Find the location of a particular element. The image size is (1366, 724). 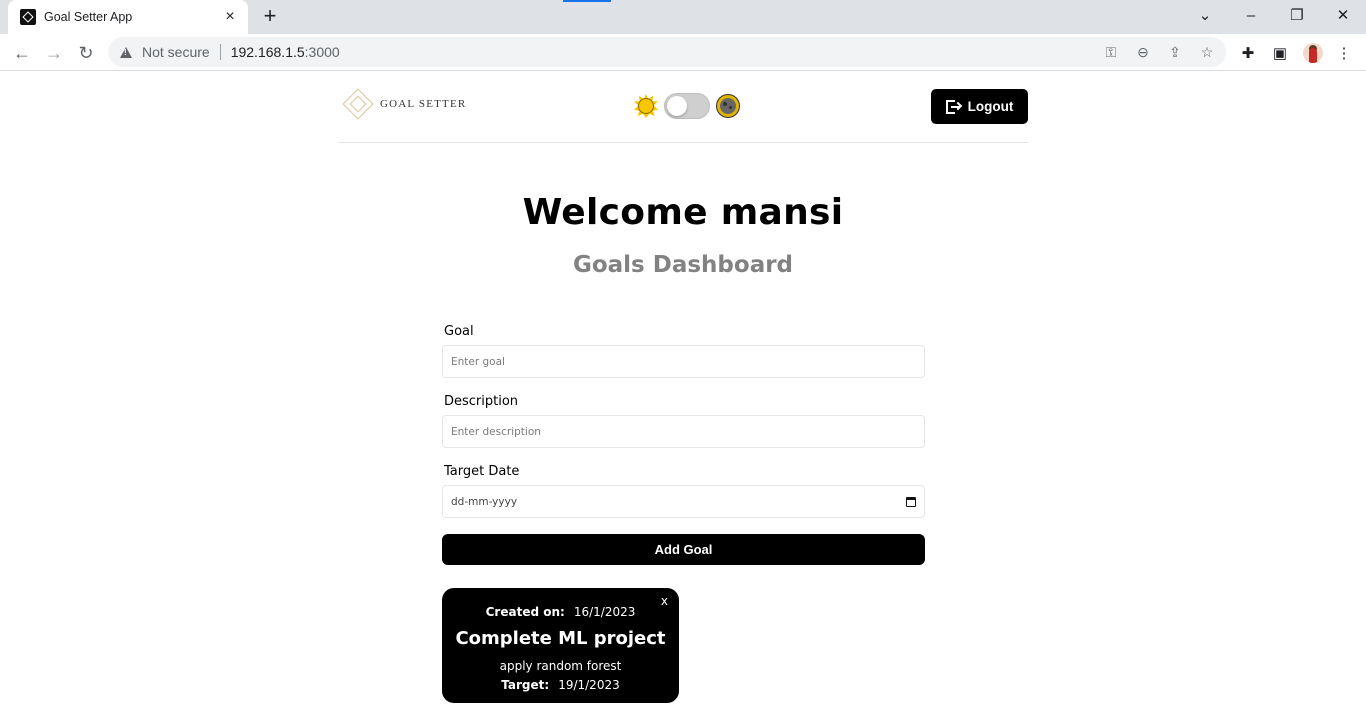

target-label: Target: is located at coordinates (525, 685).